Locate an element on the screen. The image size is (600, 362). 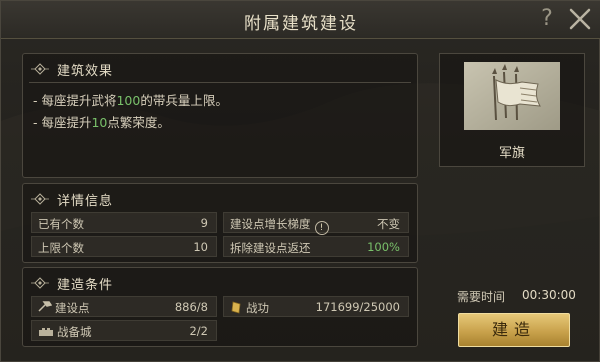
growth-cell: 建设点增长梯度! 不变 is located at coordinates (316, 223).